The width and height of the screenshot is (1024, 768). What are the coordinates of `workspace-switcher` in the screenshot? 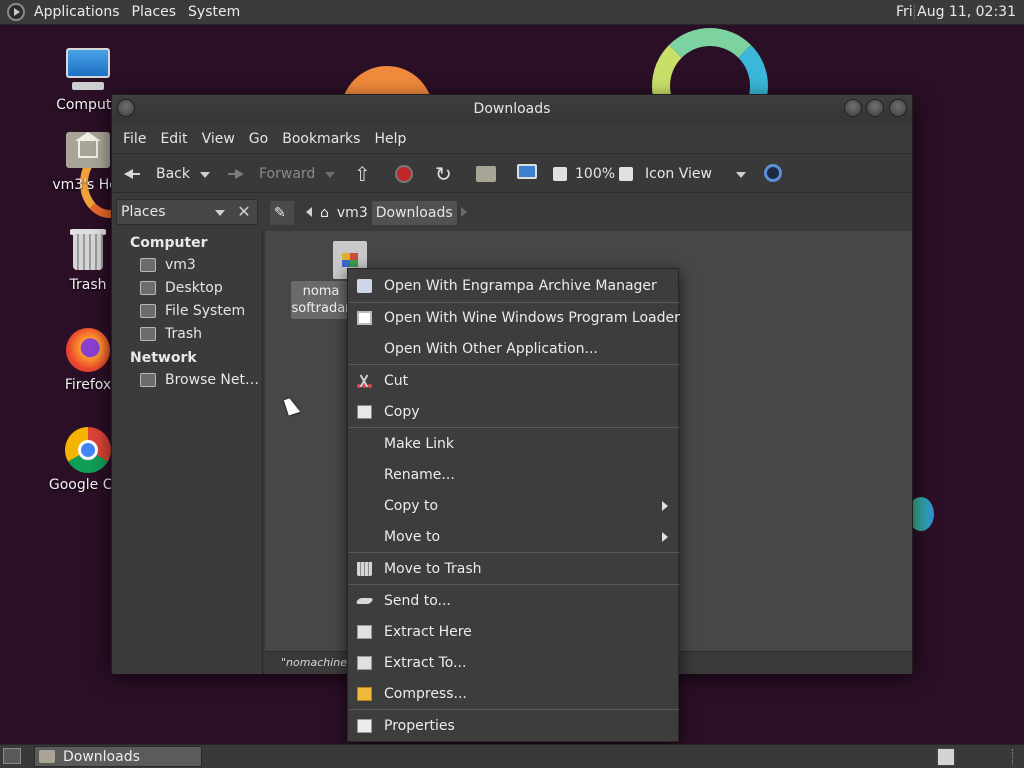 It's located at (946, 757).